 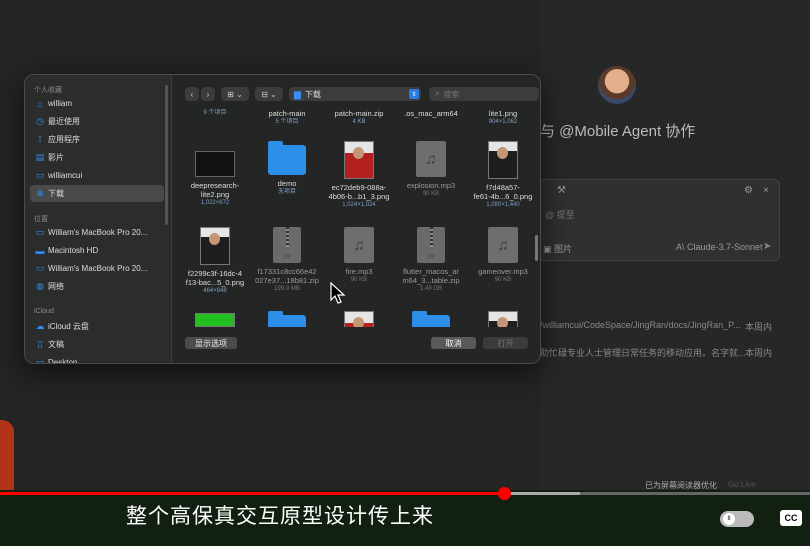 I want to click on sidebar-item: ▤ 影片, so click(x=97, y=157).